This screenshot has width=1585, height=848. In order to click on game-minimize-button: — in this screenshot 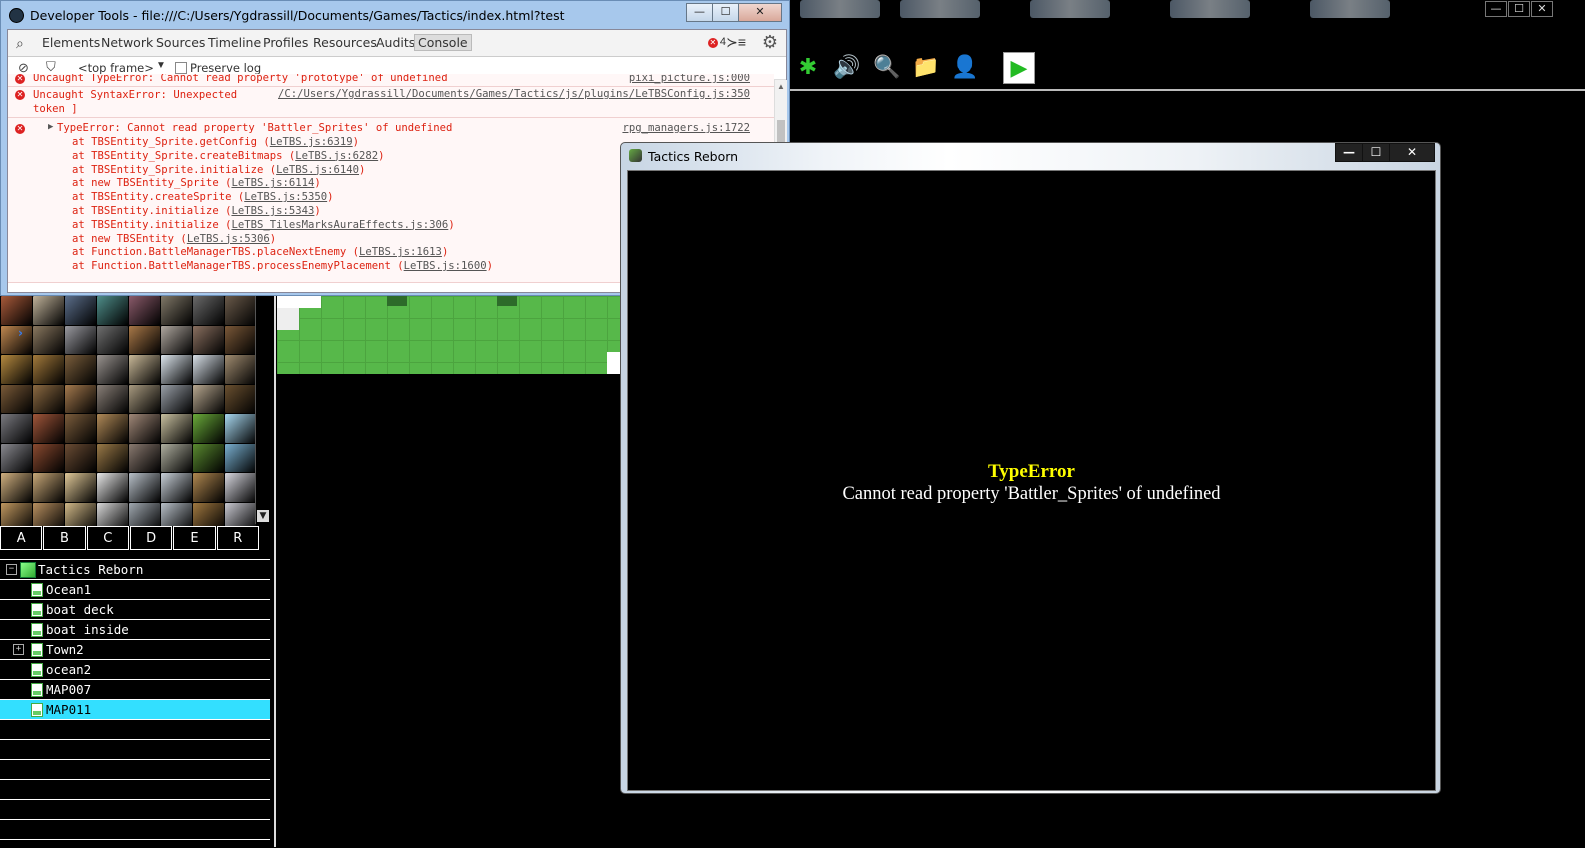, I will do `click(1349, 152)`.